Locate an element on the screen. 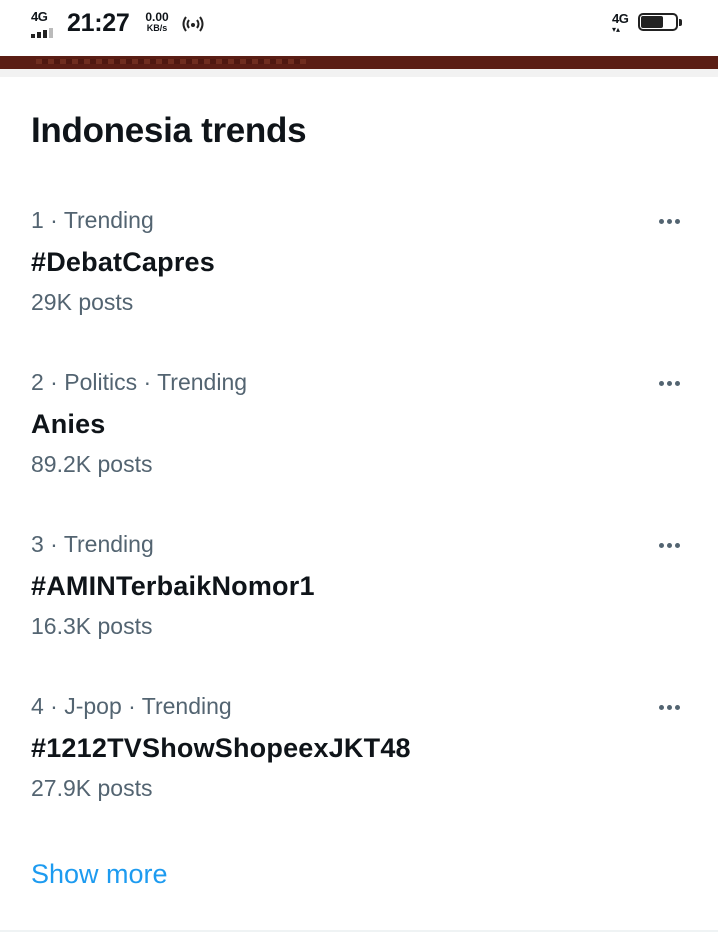 The width and height of the screenshot is (718, 944). bottom-divider is located at coordinates (359, 931).